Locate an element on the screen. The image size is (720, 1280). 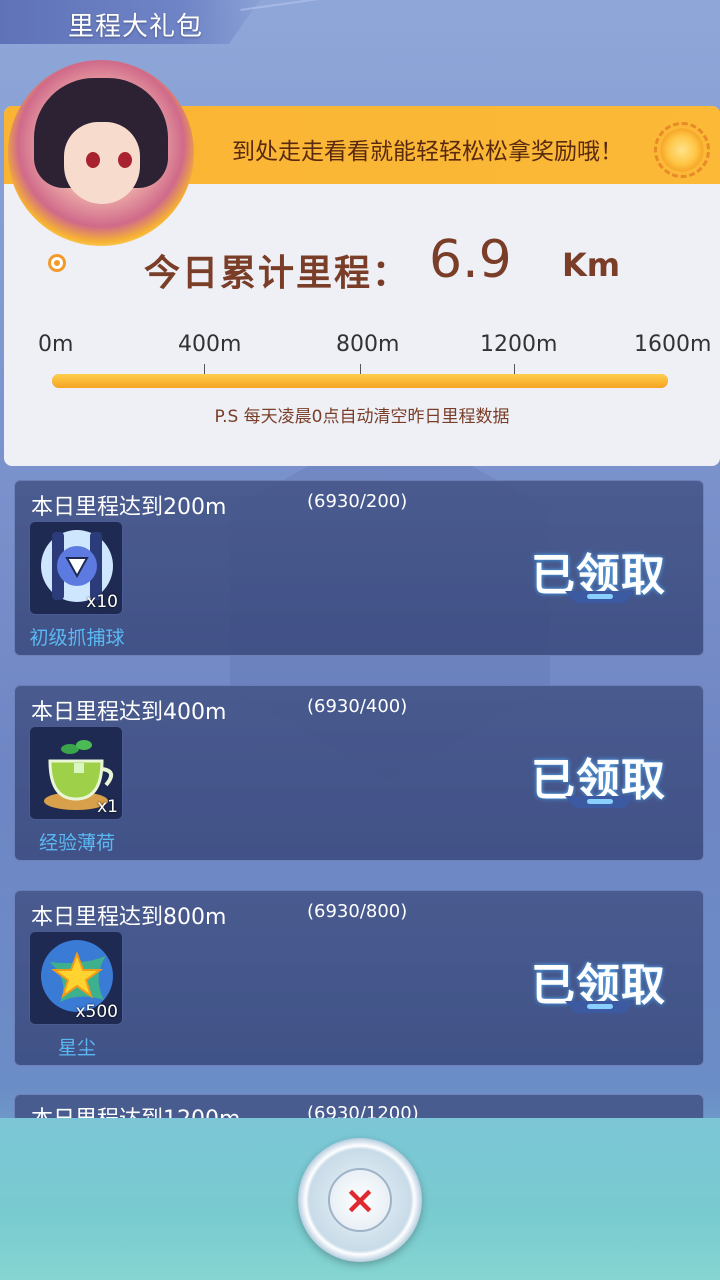
tick-label-400: 400m is located at coordinates (210, 344).